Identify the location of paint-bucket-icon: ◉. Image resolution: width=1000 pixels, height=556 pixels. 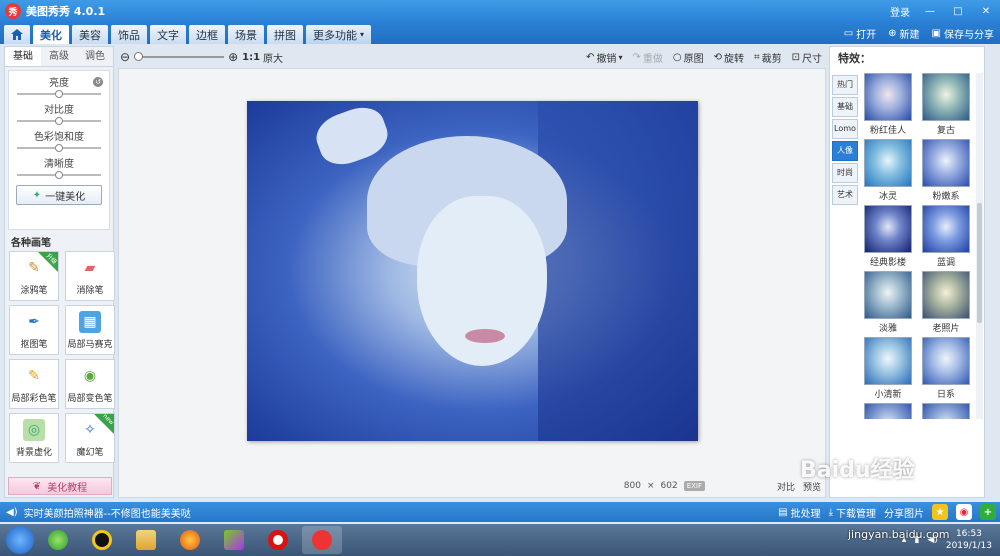
(90, 376).